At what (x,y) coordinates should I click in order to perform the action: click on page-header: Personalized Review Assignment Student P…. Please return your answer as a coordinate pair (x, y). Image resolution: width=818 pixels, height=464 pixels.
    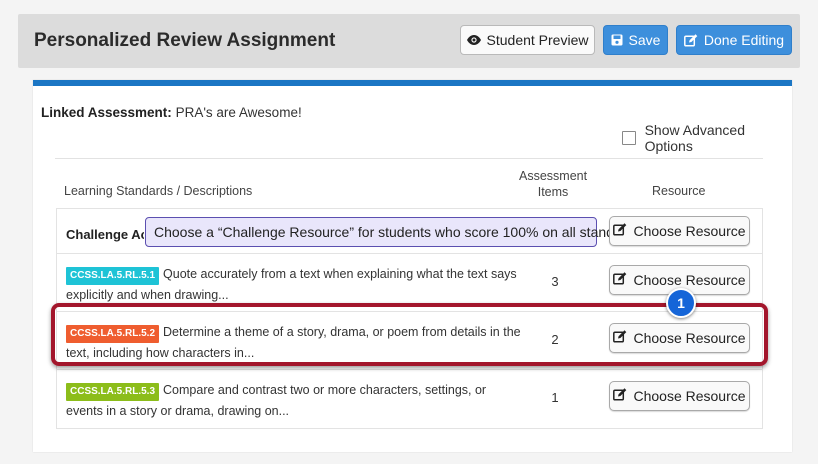
    Looking at the image, I should click on (409, 41).